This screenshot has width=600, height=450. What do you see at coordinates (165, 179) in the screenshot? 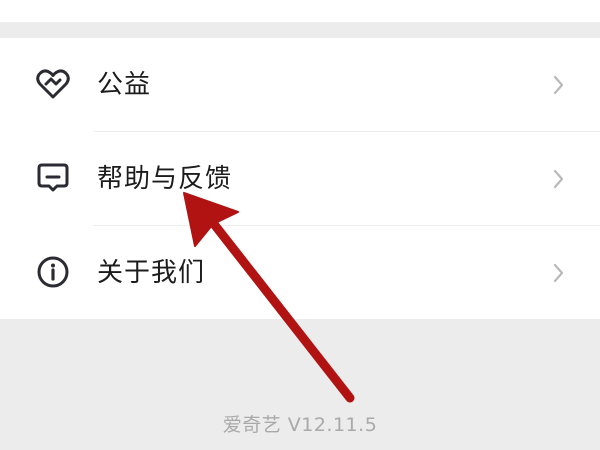
I see `menu-item-label: 帮助与反馈` at bounding box center [165, 179].